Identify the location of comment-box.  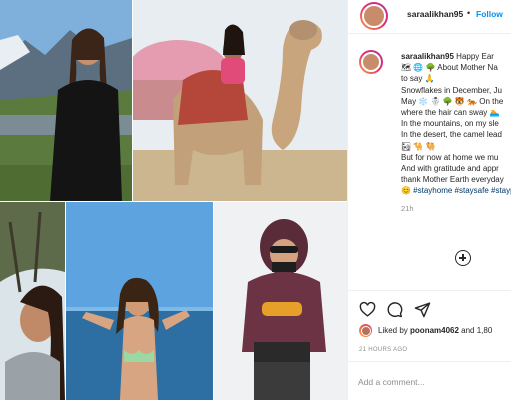
(429, 380).